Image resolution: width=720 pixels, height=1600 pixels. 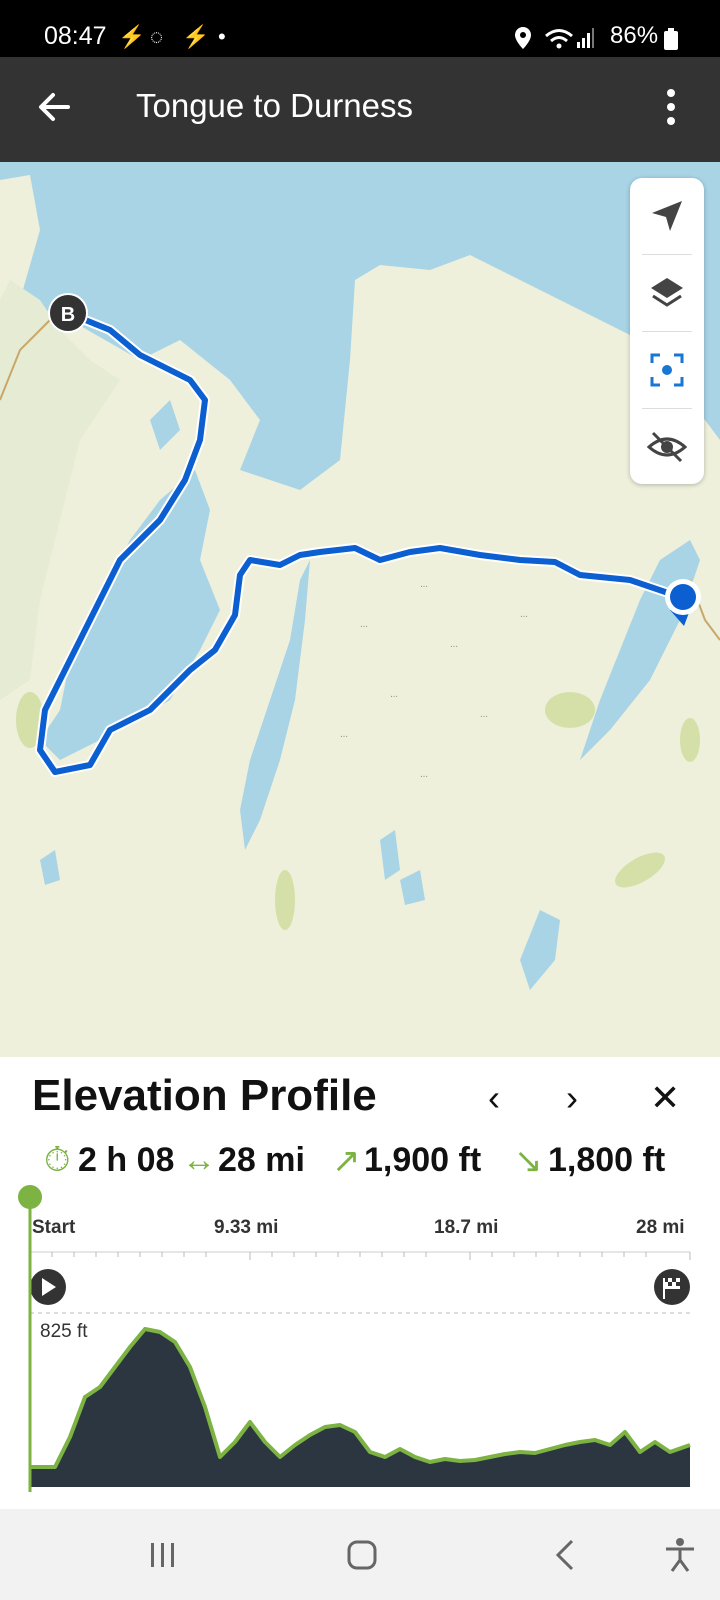 I want to click on layers-icon, so click(x=667, y=292).